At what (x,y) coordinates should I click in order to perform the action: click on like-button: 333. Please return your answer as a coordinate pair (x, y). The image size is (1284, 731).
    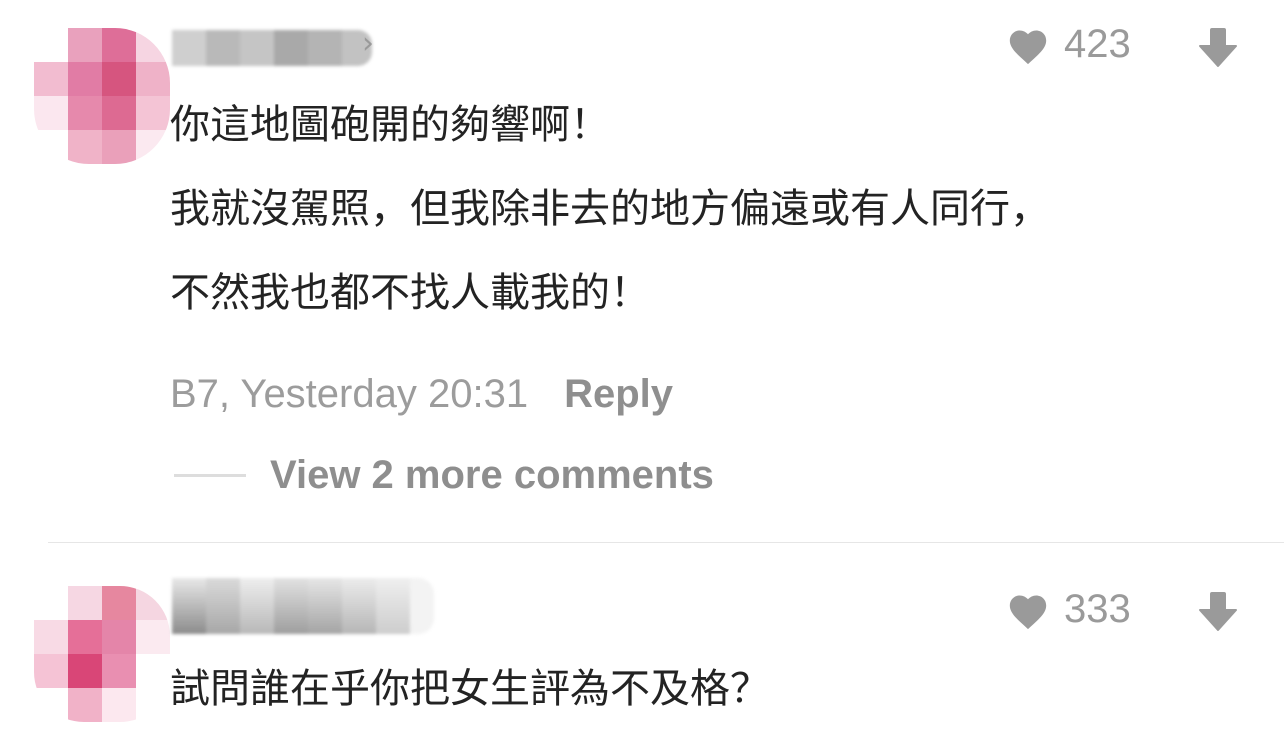
    Looking at the image, I should click on (1068, 609).